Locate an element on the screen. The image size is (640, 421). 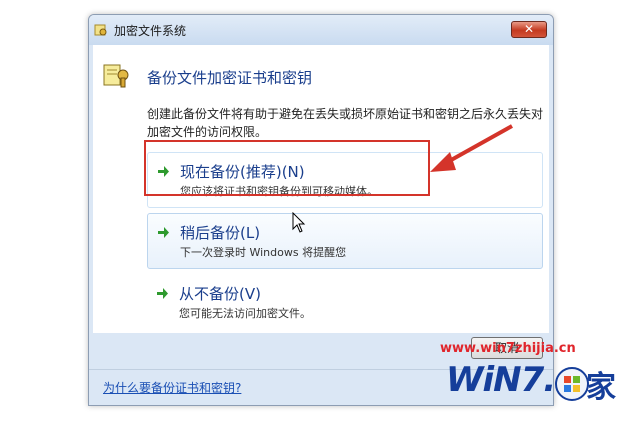
option-title: 稍后备份(L) is located at coordinates (220, 233).